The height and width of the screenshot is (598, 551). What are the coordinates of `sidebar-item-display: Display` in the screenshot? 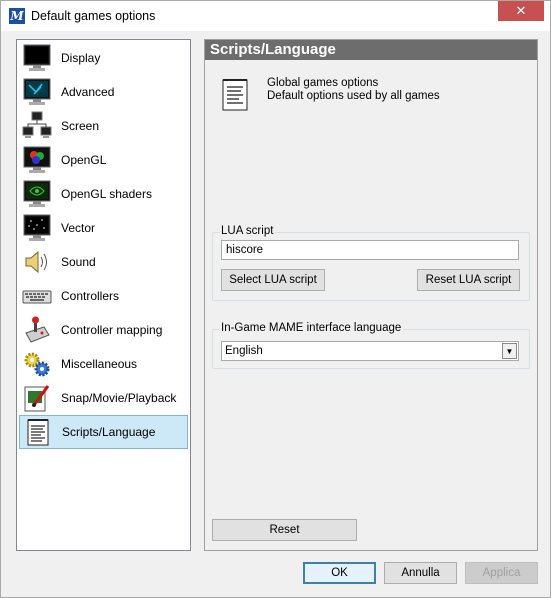 It's located at (103, 58).